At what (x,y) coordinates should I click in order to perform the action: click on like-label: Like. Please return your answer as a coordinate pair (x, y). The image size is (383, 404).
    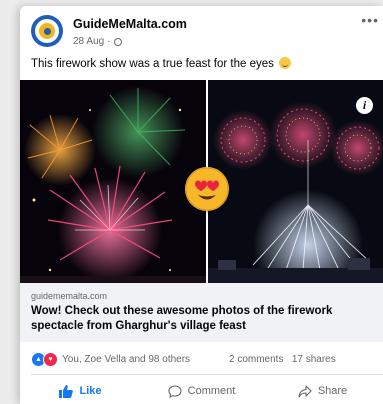
    Looking at the image, I should click on (90, 391).